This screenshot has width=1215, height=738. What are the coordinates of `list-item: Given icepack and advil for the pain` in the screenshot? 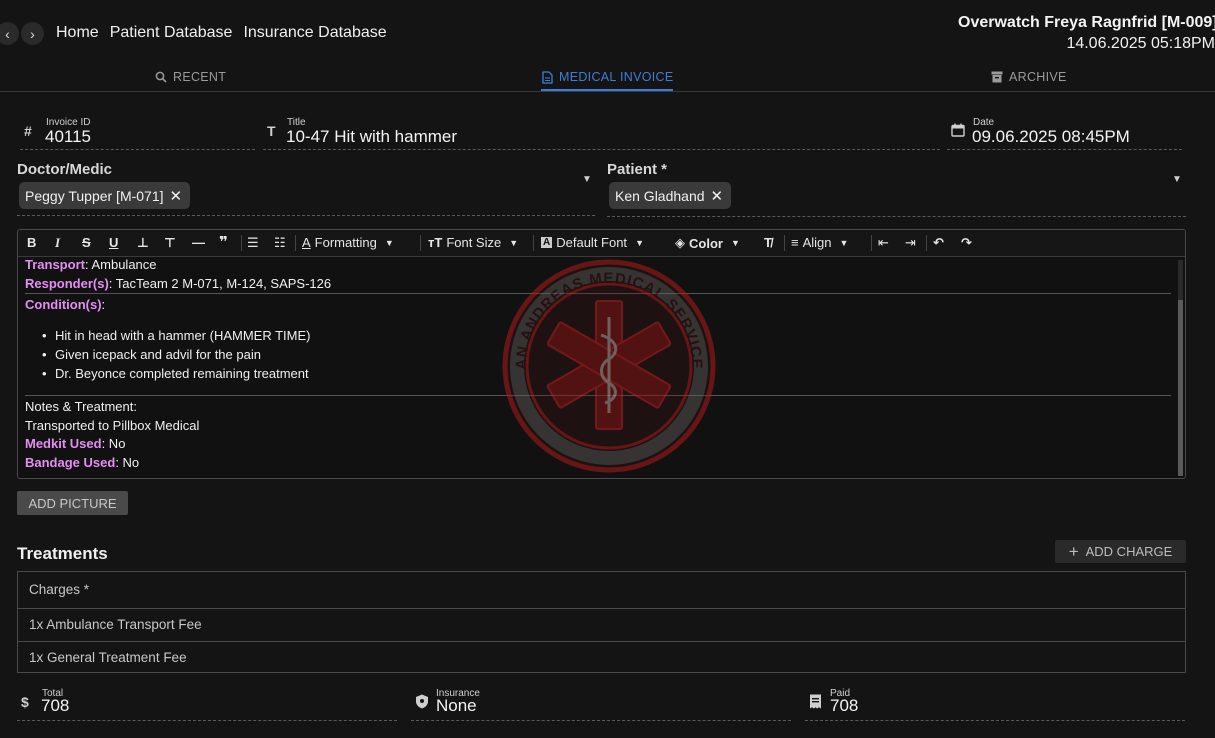 It's located at (151, 354).